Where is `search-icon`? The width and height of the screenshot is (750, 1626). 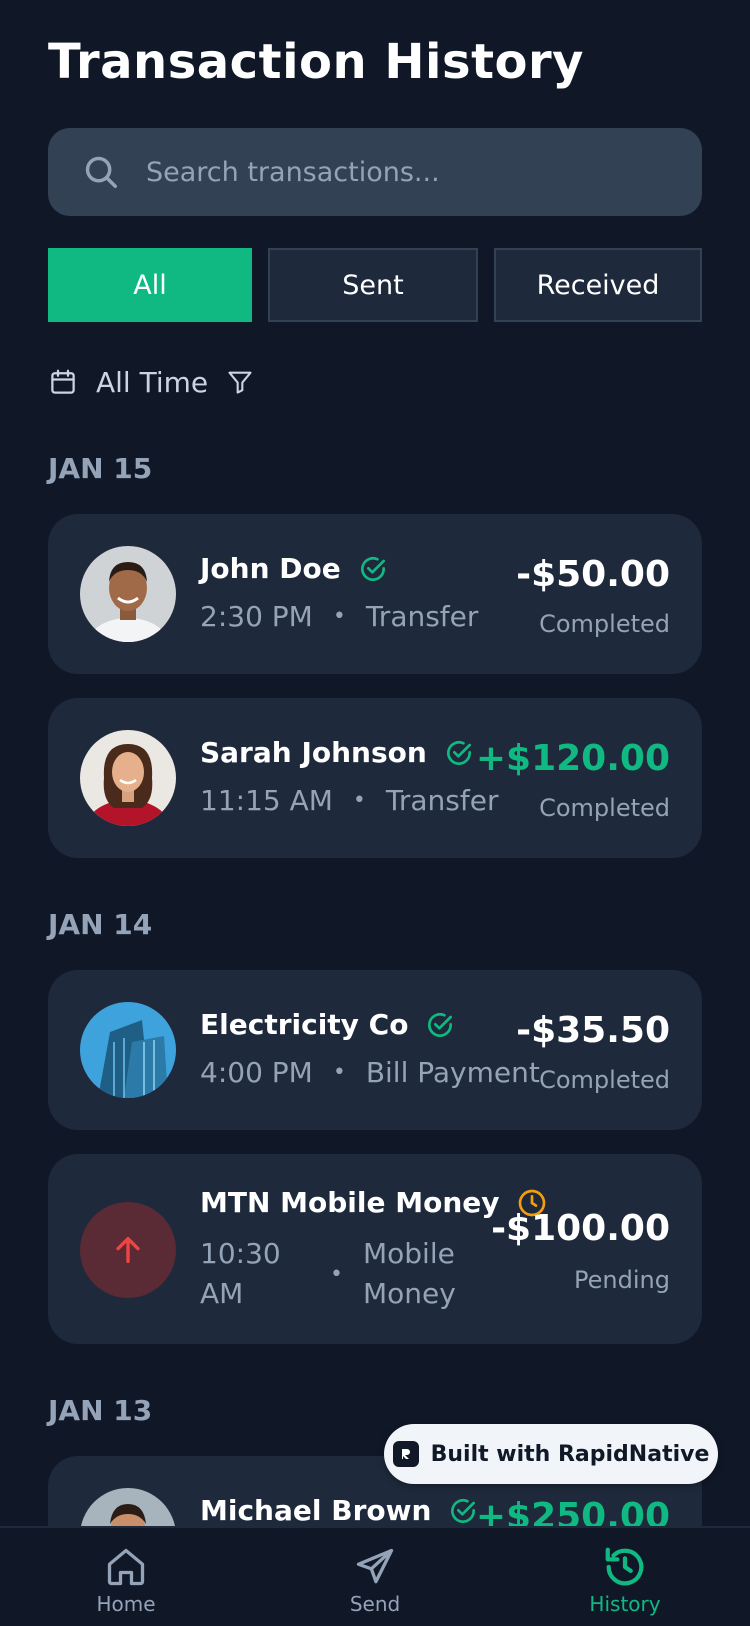 search-icon is located at coordinates (101, 172).